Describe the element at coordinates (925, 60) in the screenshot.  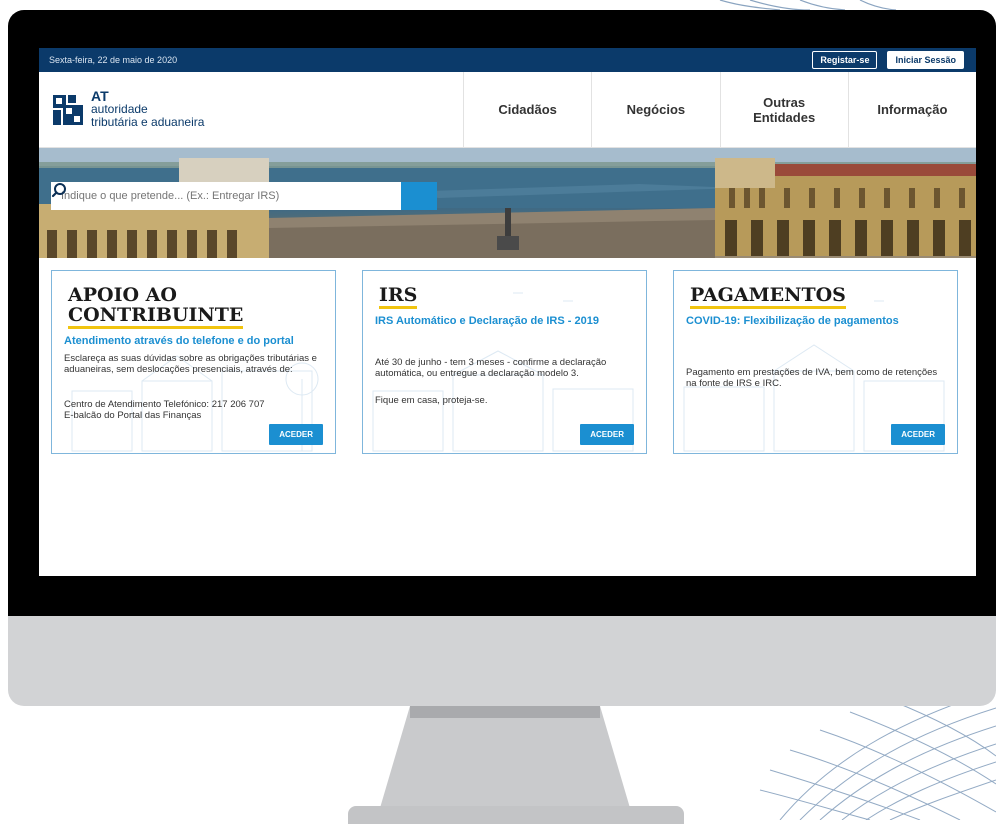
I see `login-button: Iniciar Sessão` at that location.